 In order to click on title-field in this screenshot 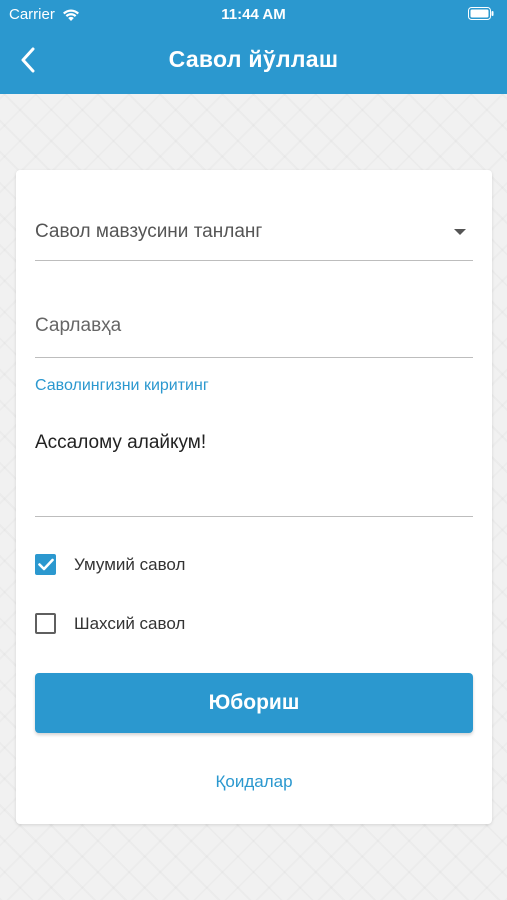, I will do `click(254, 330)`.